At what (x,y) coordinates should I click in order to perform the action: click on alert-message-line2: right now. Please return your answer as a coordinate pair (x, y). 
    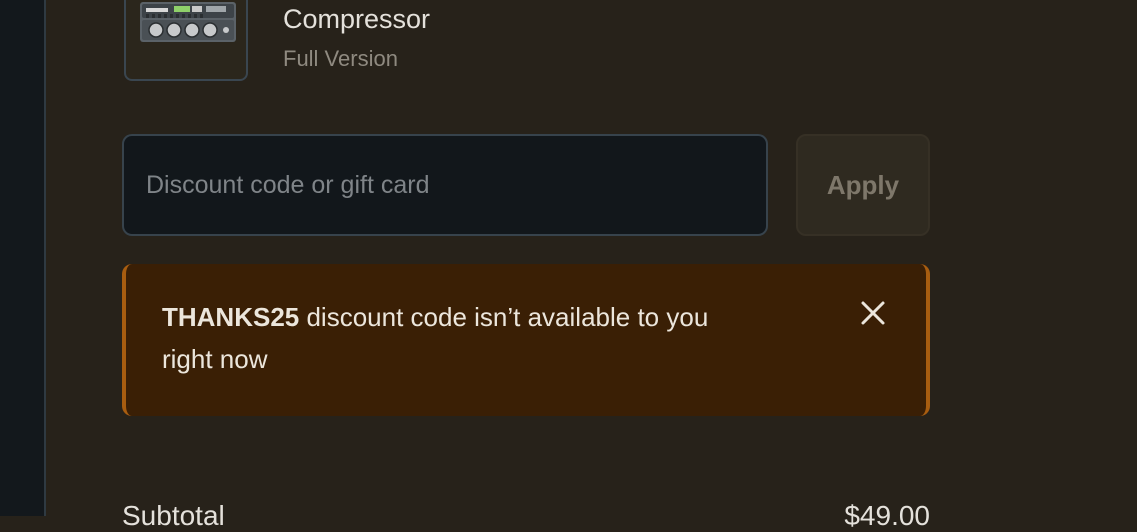
    Looking at the image, I should click on (215, 359).